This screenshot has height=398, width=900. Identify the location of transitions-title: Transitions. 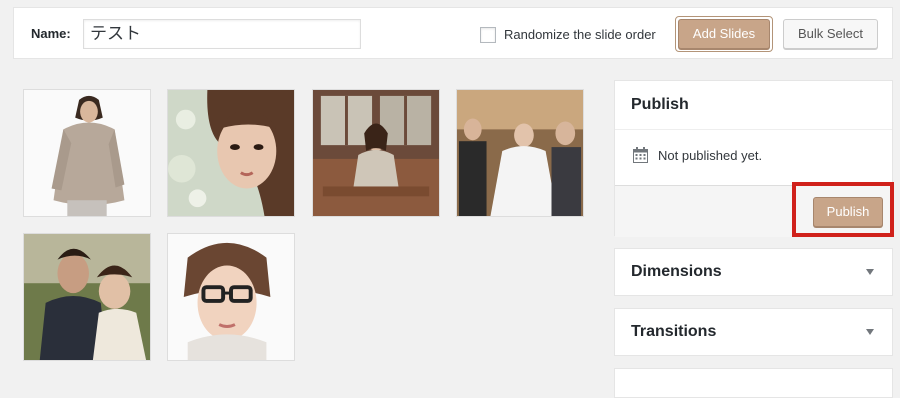
(674, 331).